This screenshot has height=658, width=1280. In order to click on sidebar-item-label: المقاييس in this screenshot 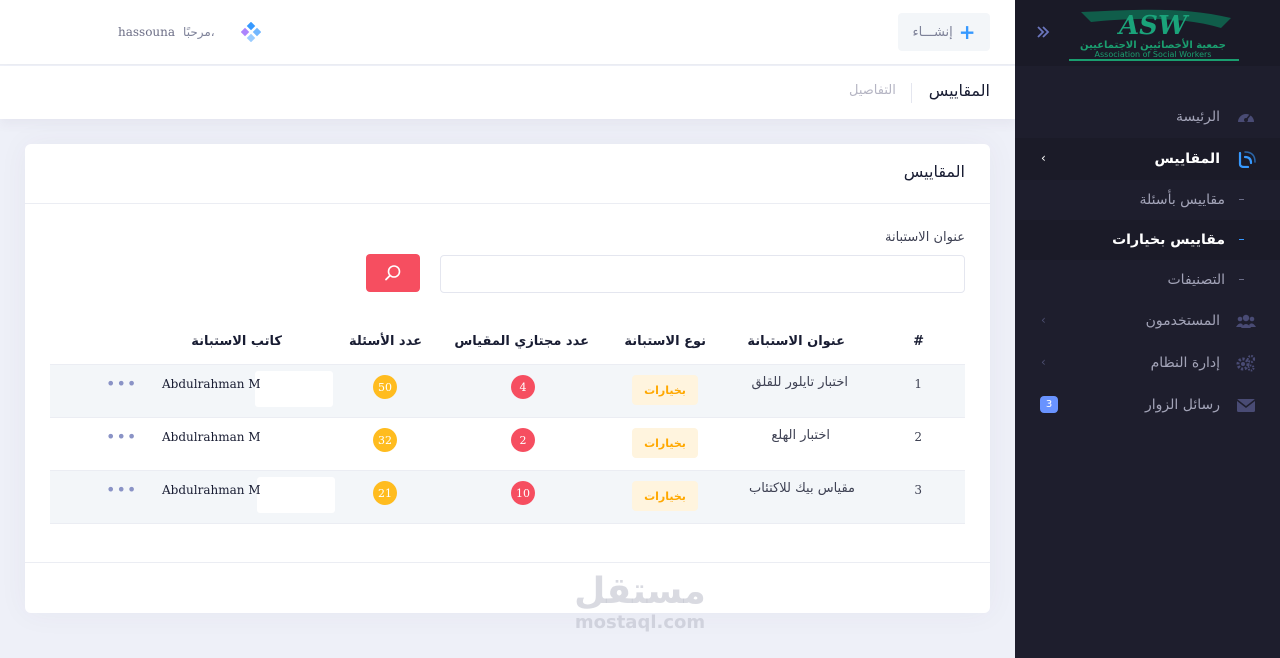, I will do `click(1187, 159)`.